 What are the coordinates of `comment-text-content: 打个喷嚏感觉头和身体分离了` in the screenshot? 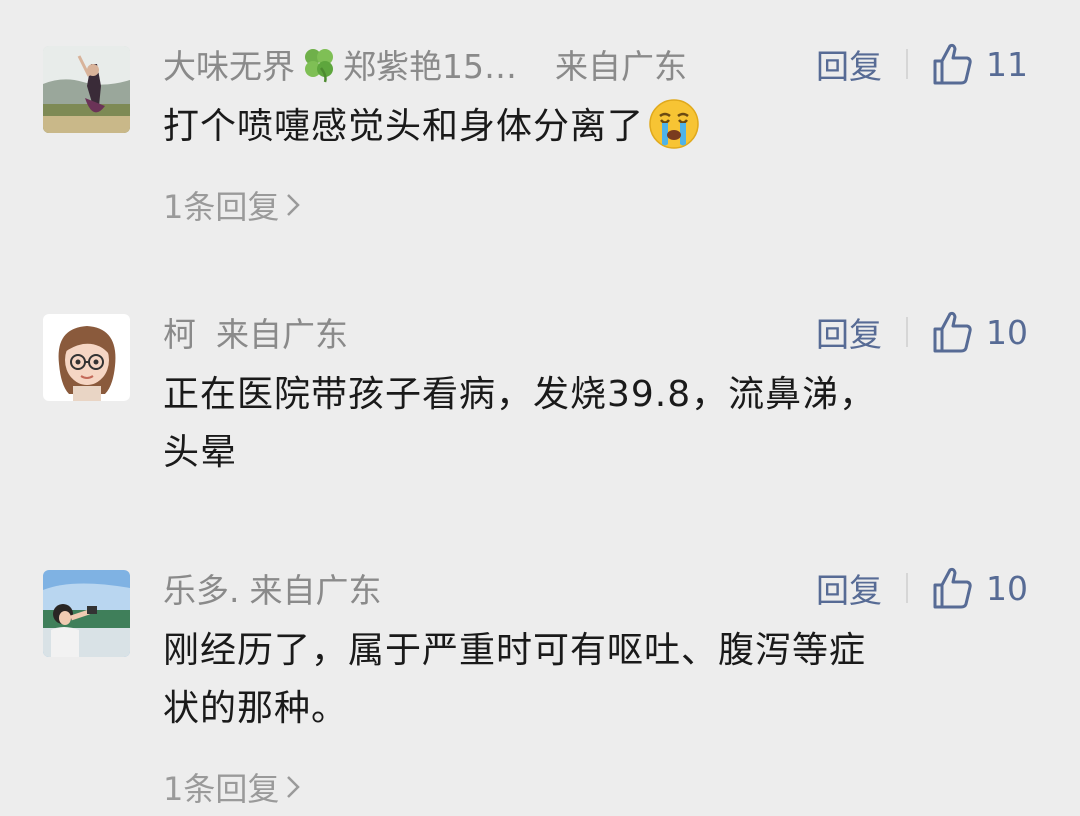 It's located at (404, 126).